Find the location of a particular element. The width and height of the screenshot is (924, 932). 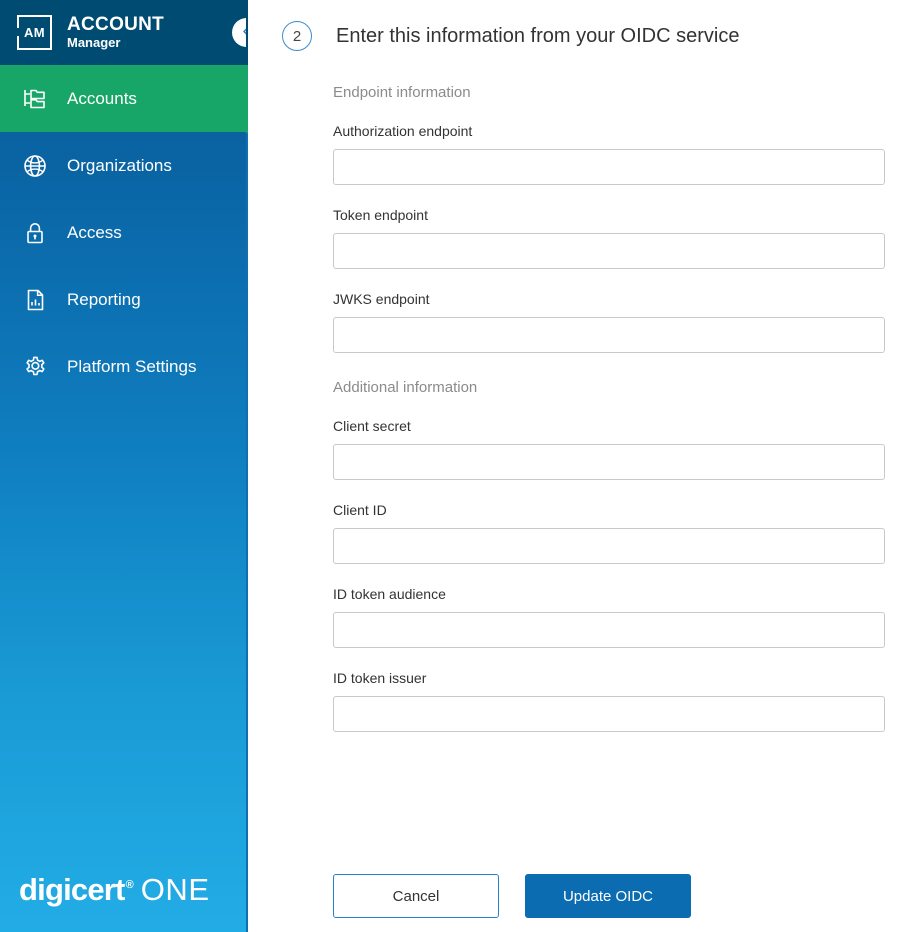

token-endpoint-input is located at coordinates (609, 251).